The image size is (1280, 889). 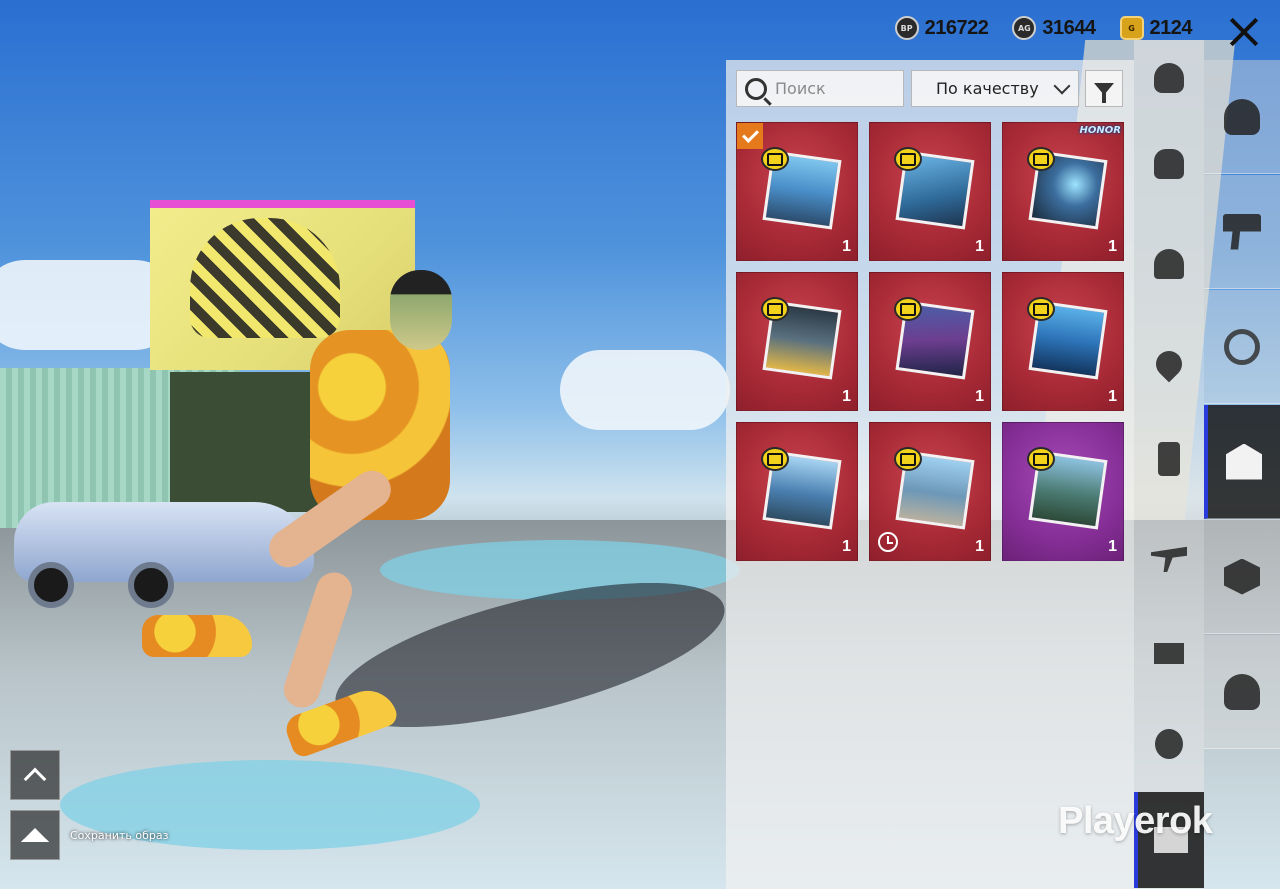 I want to click on category-crates, so click(x=1242, y=577).